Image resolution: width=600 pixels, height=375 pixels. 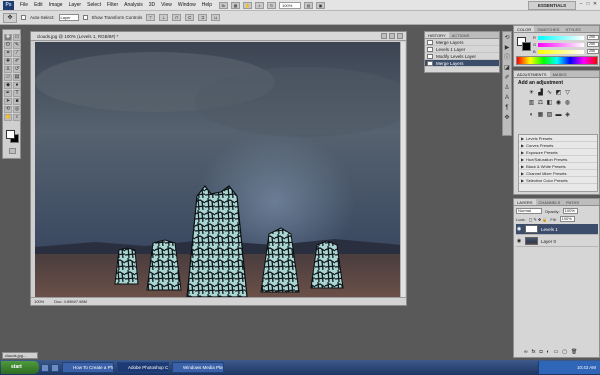 I want to click on document-title: clouds.jpg @ 100% (Levels 1, RGB/8#) *, so click(x=218, y=36).